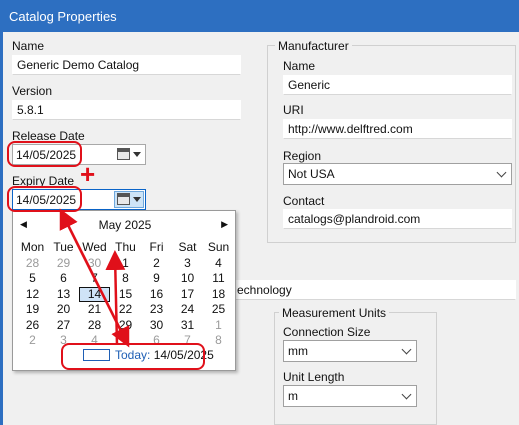 The image size is (519, 425). I want to click on calendar-day: 27, so click(63, 326).